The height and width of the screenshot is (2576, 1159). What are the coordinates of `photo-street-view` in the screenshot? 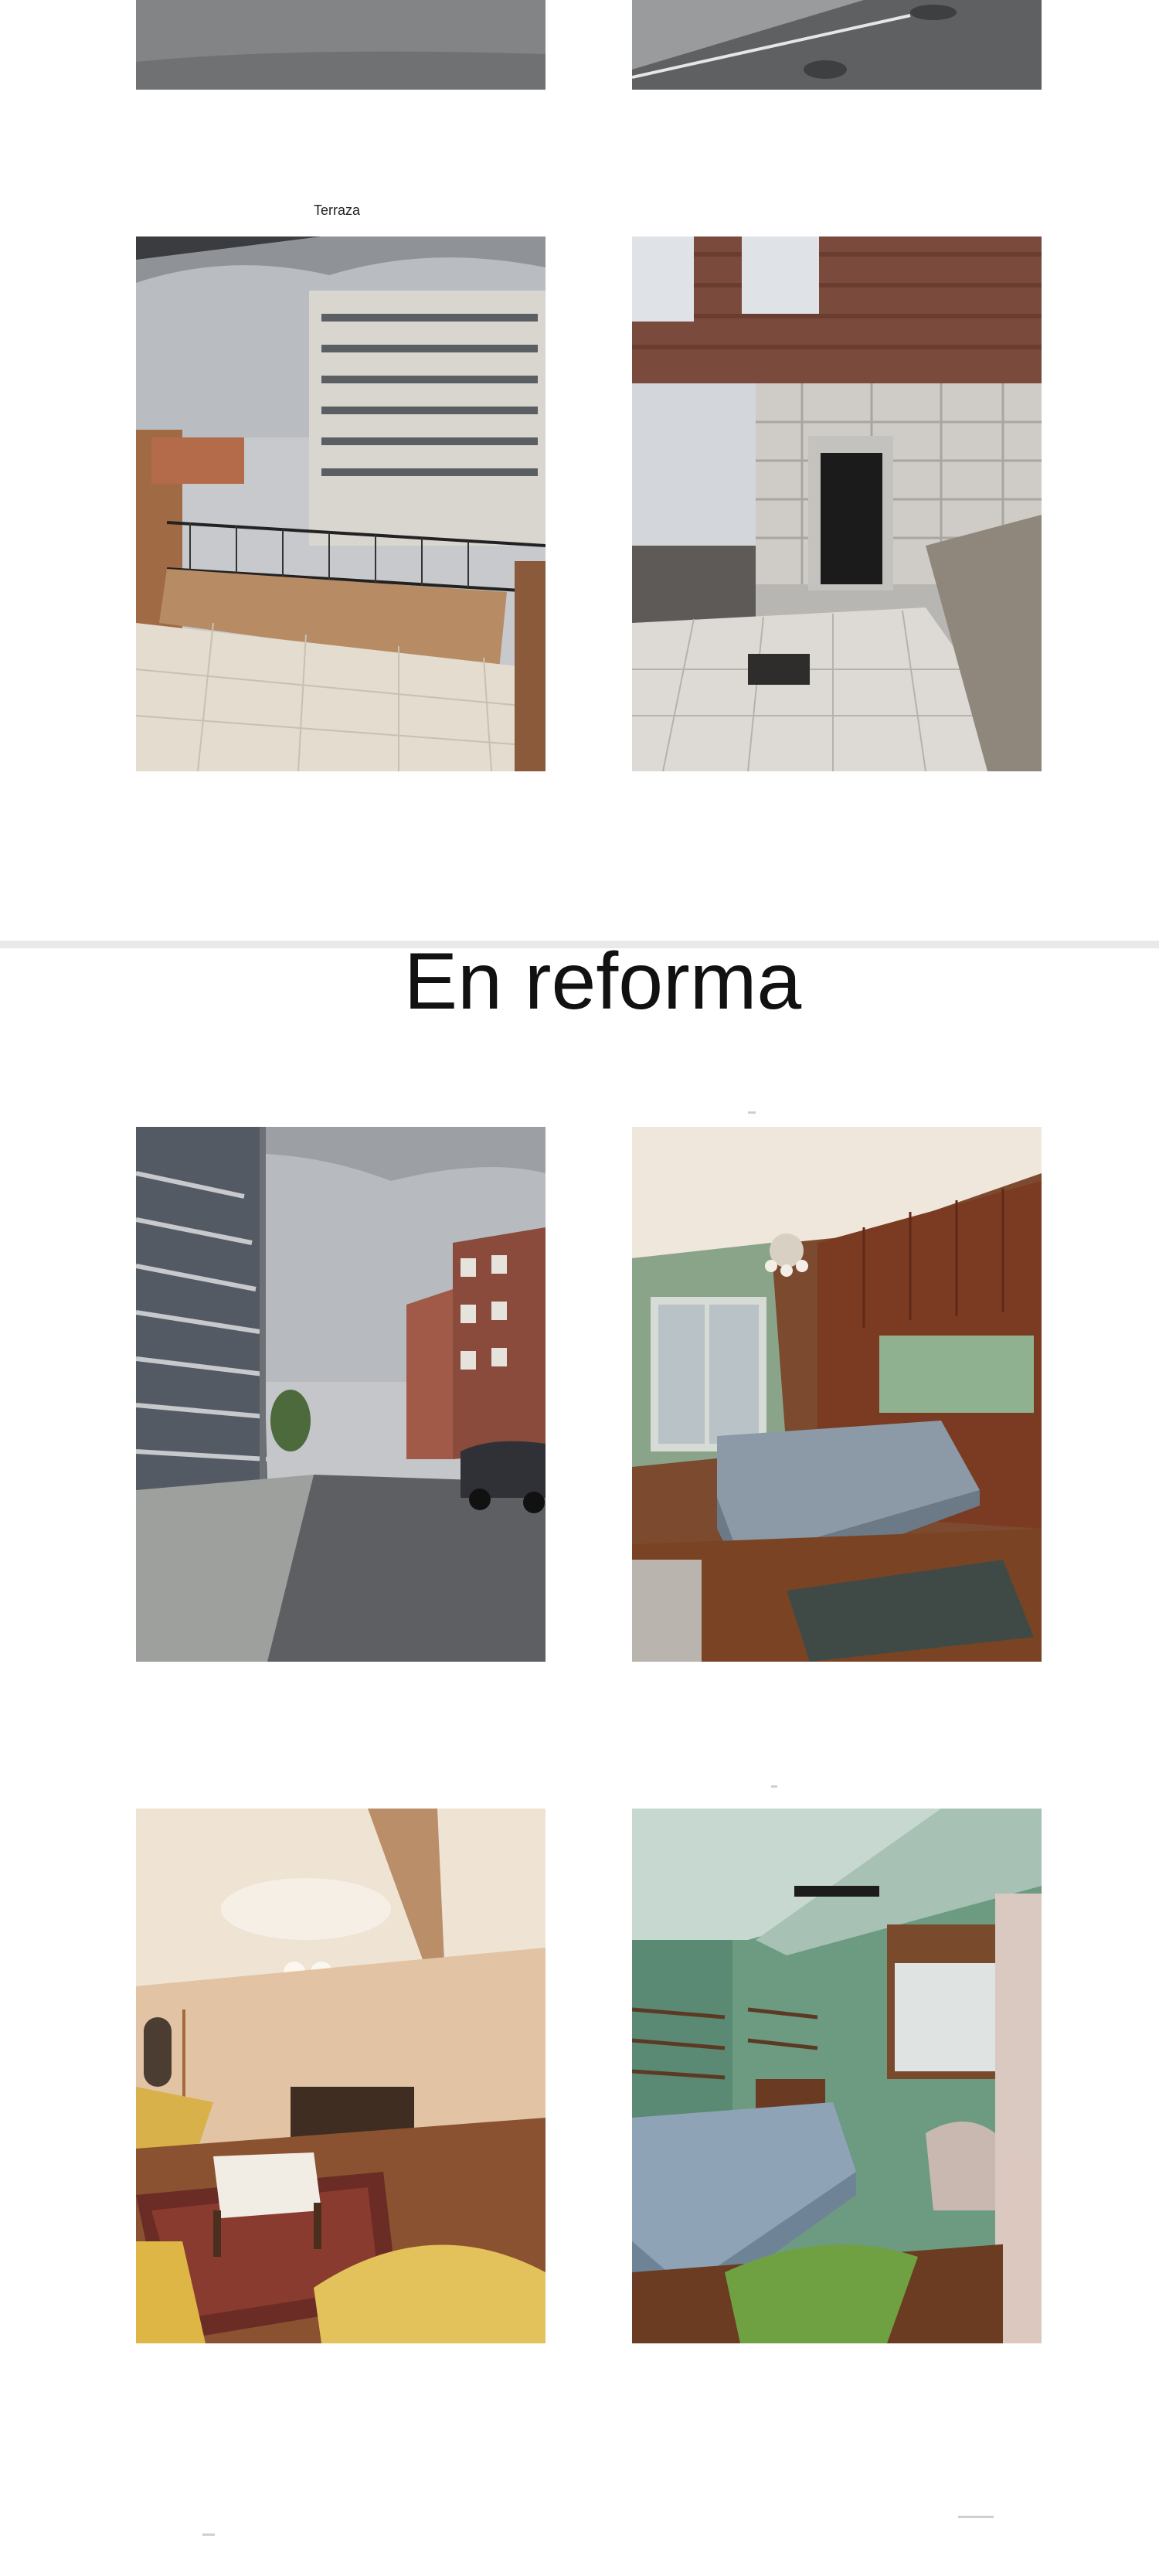 It's located at (341, 1394).